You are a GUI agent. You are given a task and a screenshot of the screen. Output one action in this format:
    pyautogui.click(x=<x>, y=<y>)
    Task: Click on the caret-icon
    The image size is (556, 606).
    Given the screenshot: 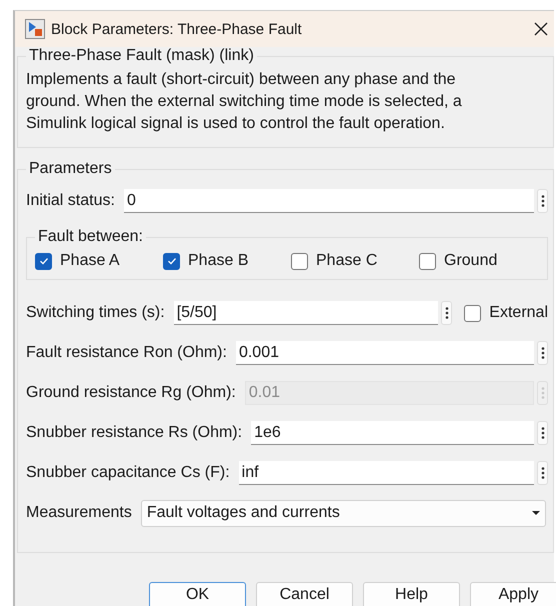 What is the action you would take?
    pyautogui.click(x=536, y=513)
    